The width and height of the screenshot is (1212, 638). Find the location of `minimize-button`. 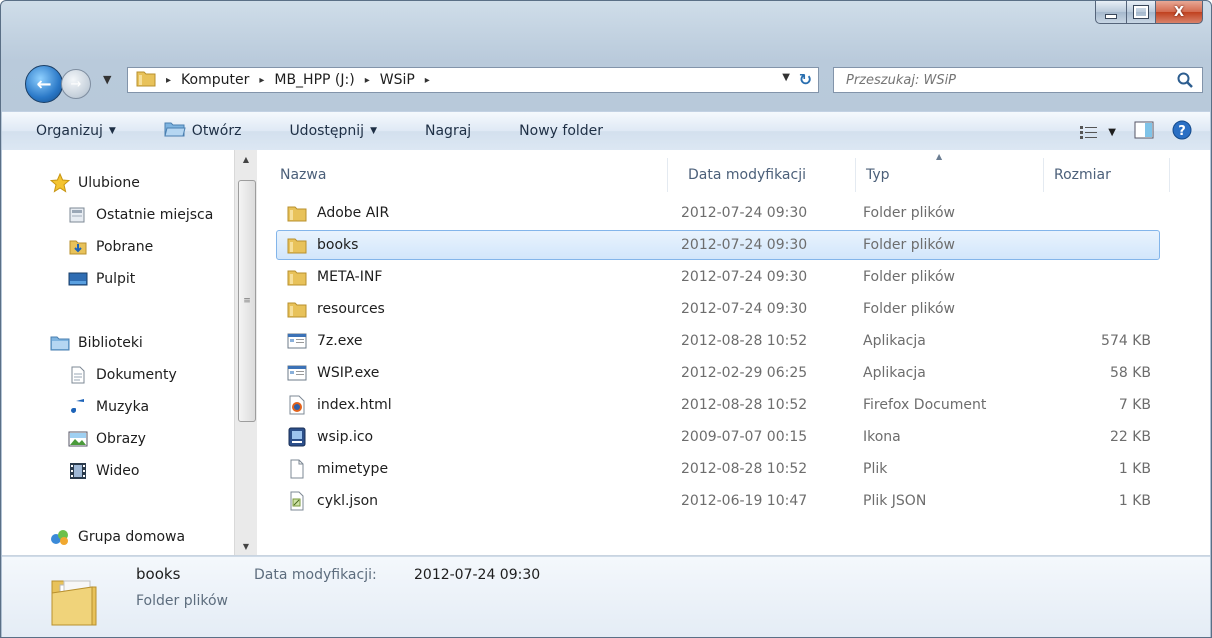

minimize-button is located at coordinates (1111, 12).